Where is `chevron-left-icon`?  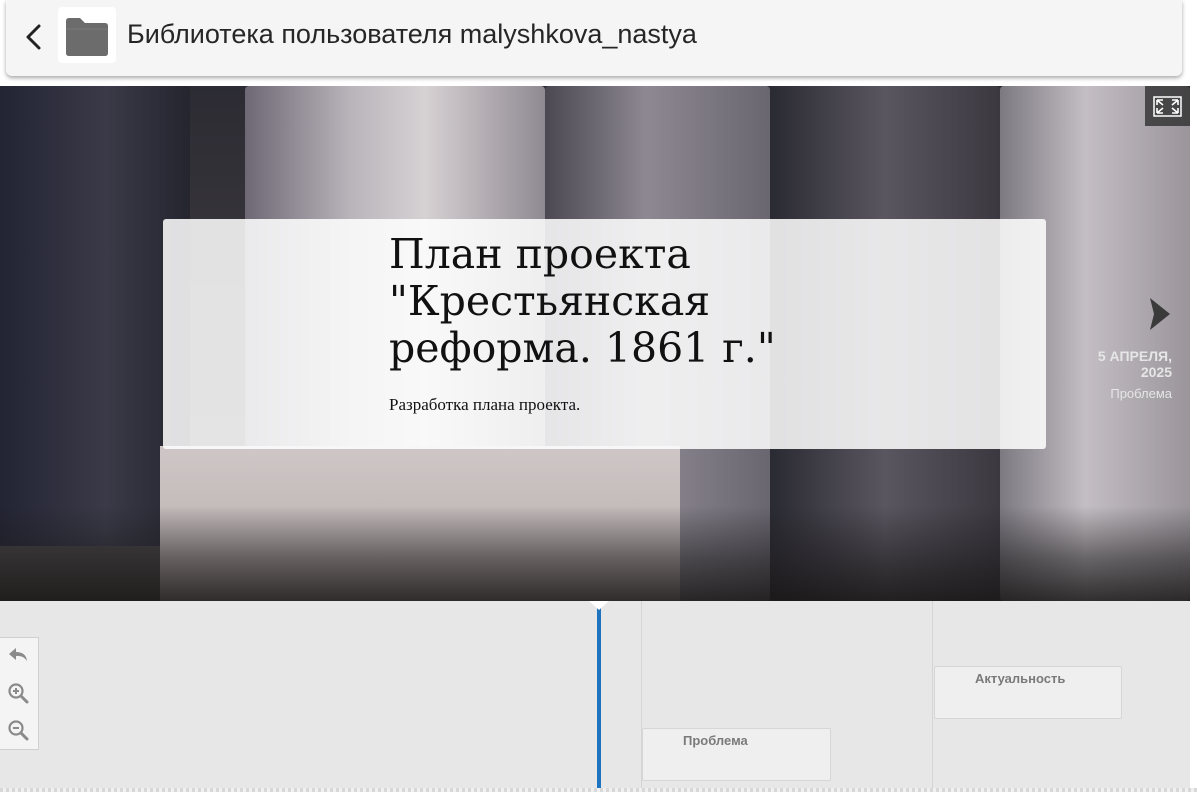 chevron-left-icon is located at coordinates (33, 37).